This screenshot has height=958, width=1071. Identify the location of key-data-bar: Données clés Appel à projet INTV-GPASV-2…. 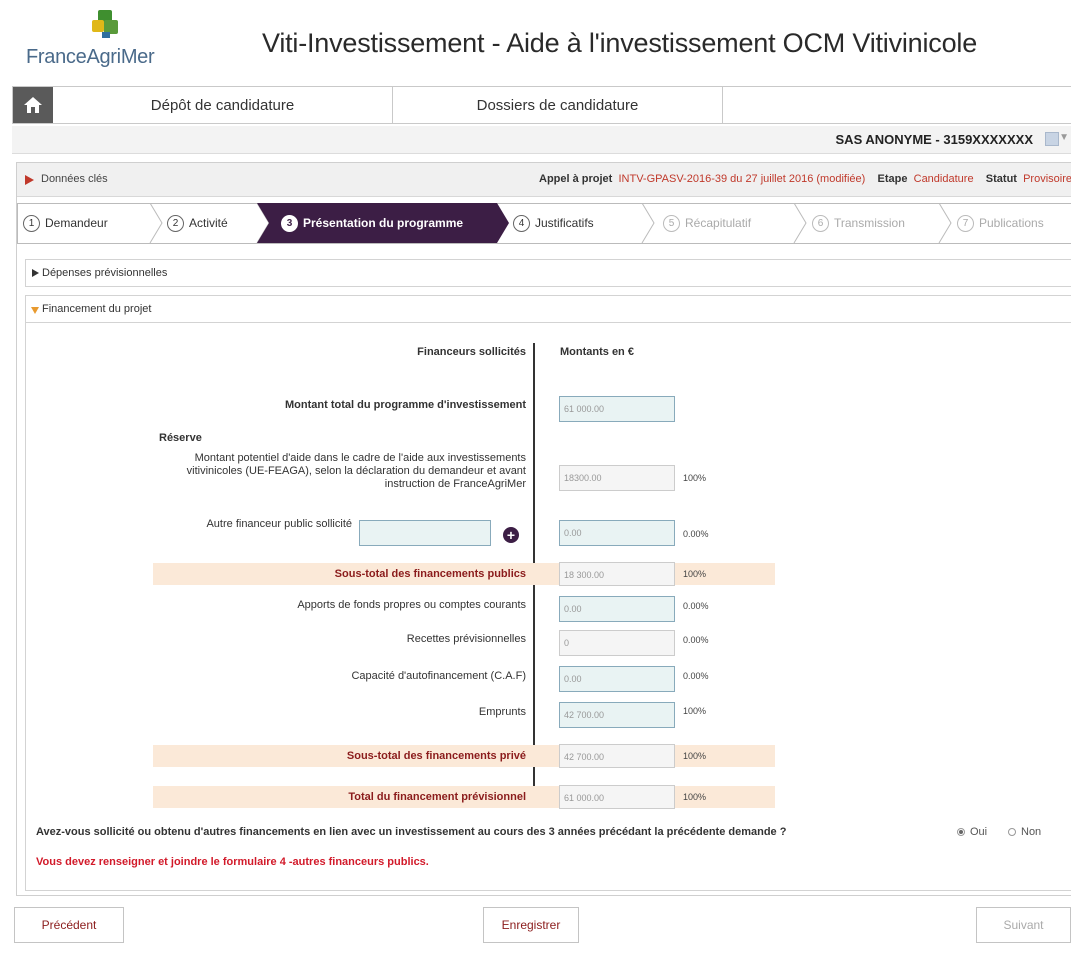
(544, 180).